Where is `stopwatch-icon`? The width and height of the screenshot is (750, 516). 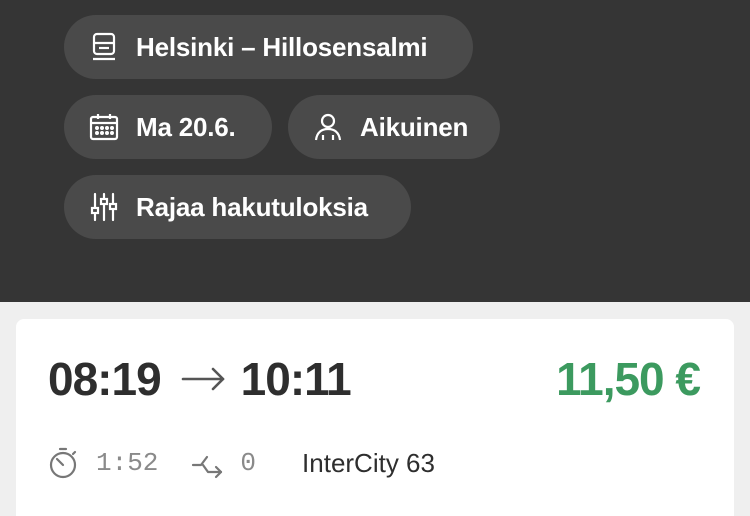
stopwatch-icon is located at coordinates (63, 463).